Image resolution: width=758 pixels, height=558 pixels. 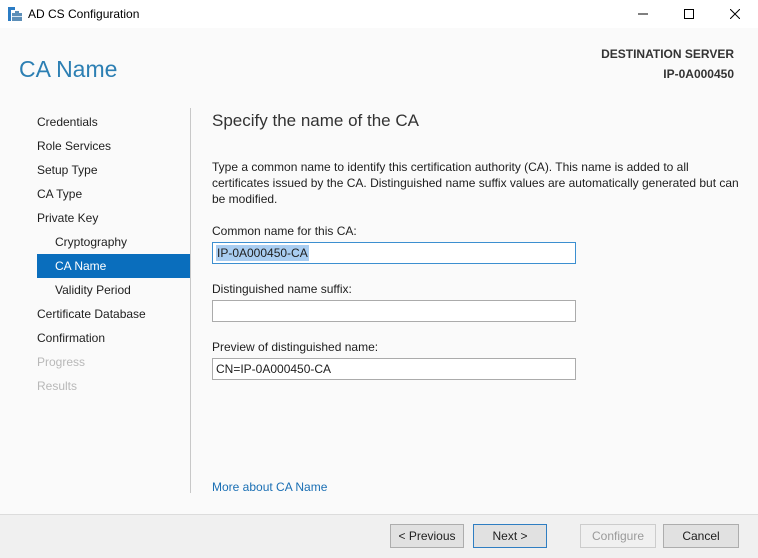 I want to click on minimize-button, so click(x=643, y=14).